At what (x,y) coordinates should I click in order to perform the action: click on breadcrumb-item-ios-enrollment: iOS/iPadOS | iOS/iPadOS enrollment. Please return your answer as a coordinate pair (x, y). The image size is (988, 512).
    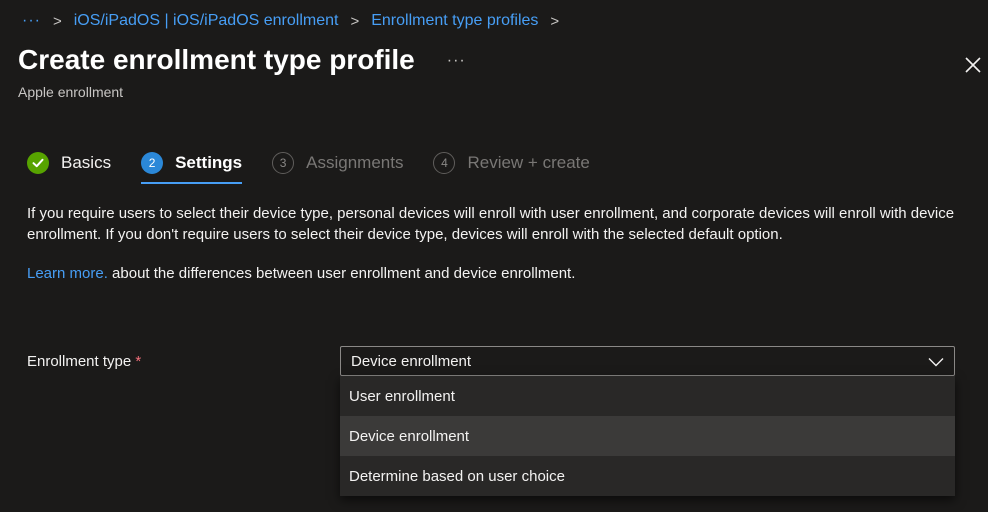
    Looking at the image, I should click on (206, 21).